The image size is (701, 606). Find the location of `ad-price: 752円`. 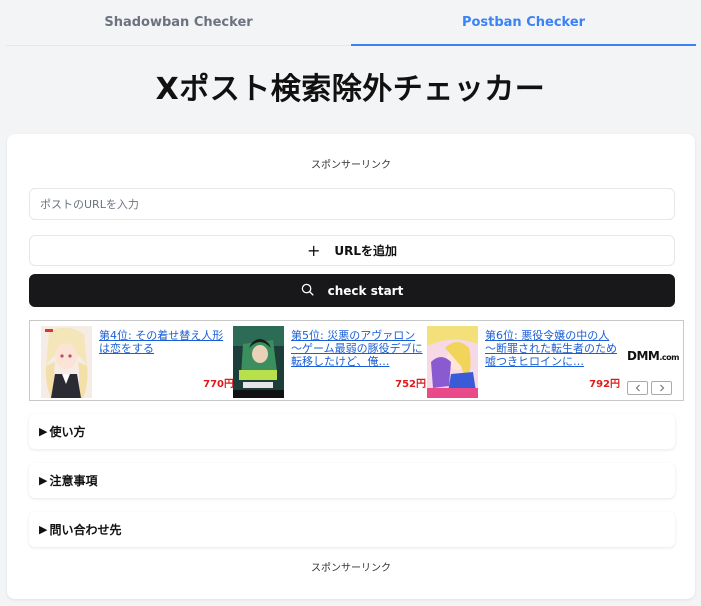

ad-price: 752円 is located at coordinates (410, 384).